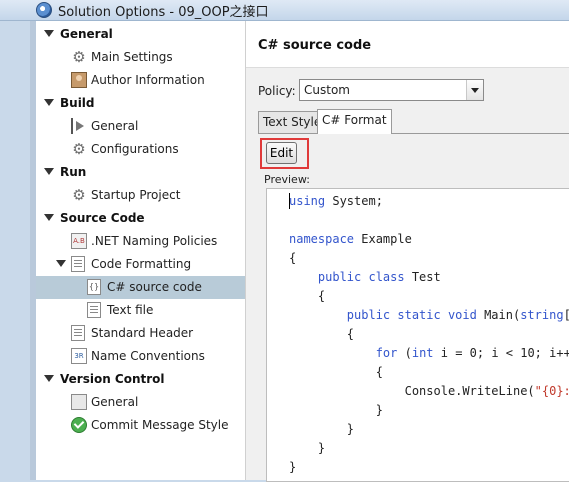 The image size is (569, 482). Describe the element at coordinates (391, 90) in the screenshot. I see `policy-dropdown: Custom` at that location.